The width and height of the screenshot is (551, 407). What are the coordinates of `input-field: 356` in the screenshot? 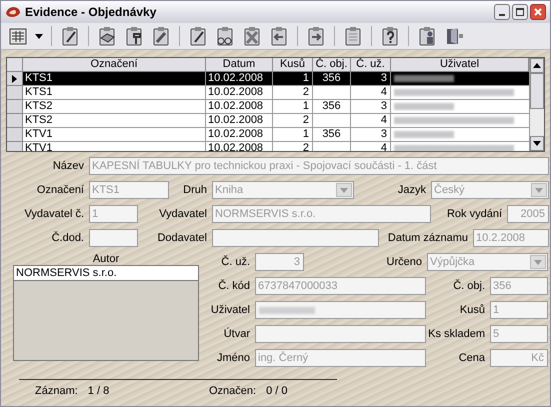 It's located at (519, 286).